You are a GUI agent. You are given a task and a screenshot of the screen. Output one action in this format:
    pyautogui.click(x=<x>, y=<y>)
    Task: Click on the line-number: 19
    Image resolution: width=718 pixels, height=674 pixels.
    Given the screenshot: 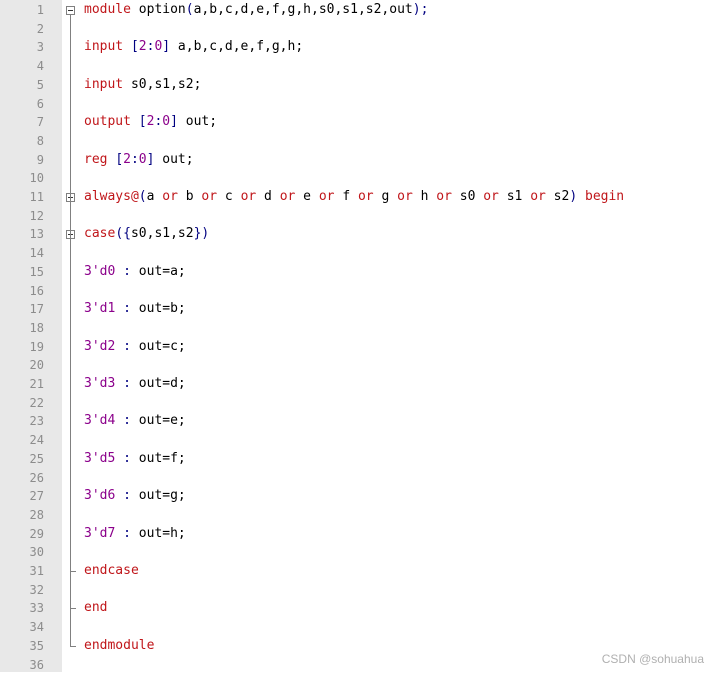 What is the action you would take?
    pyautogui.click(x=22, y=347)
    